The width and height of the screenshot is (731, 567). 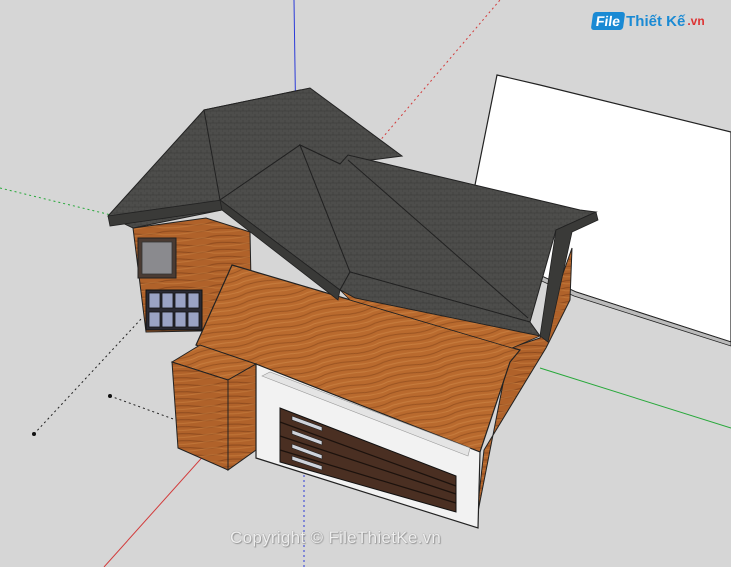 What do you see at coordinates (656, 21) in the screenshot?
I see `logo-text: Thiết Kế` at bounding box center [656, 21].